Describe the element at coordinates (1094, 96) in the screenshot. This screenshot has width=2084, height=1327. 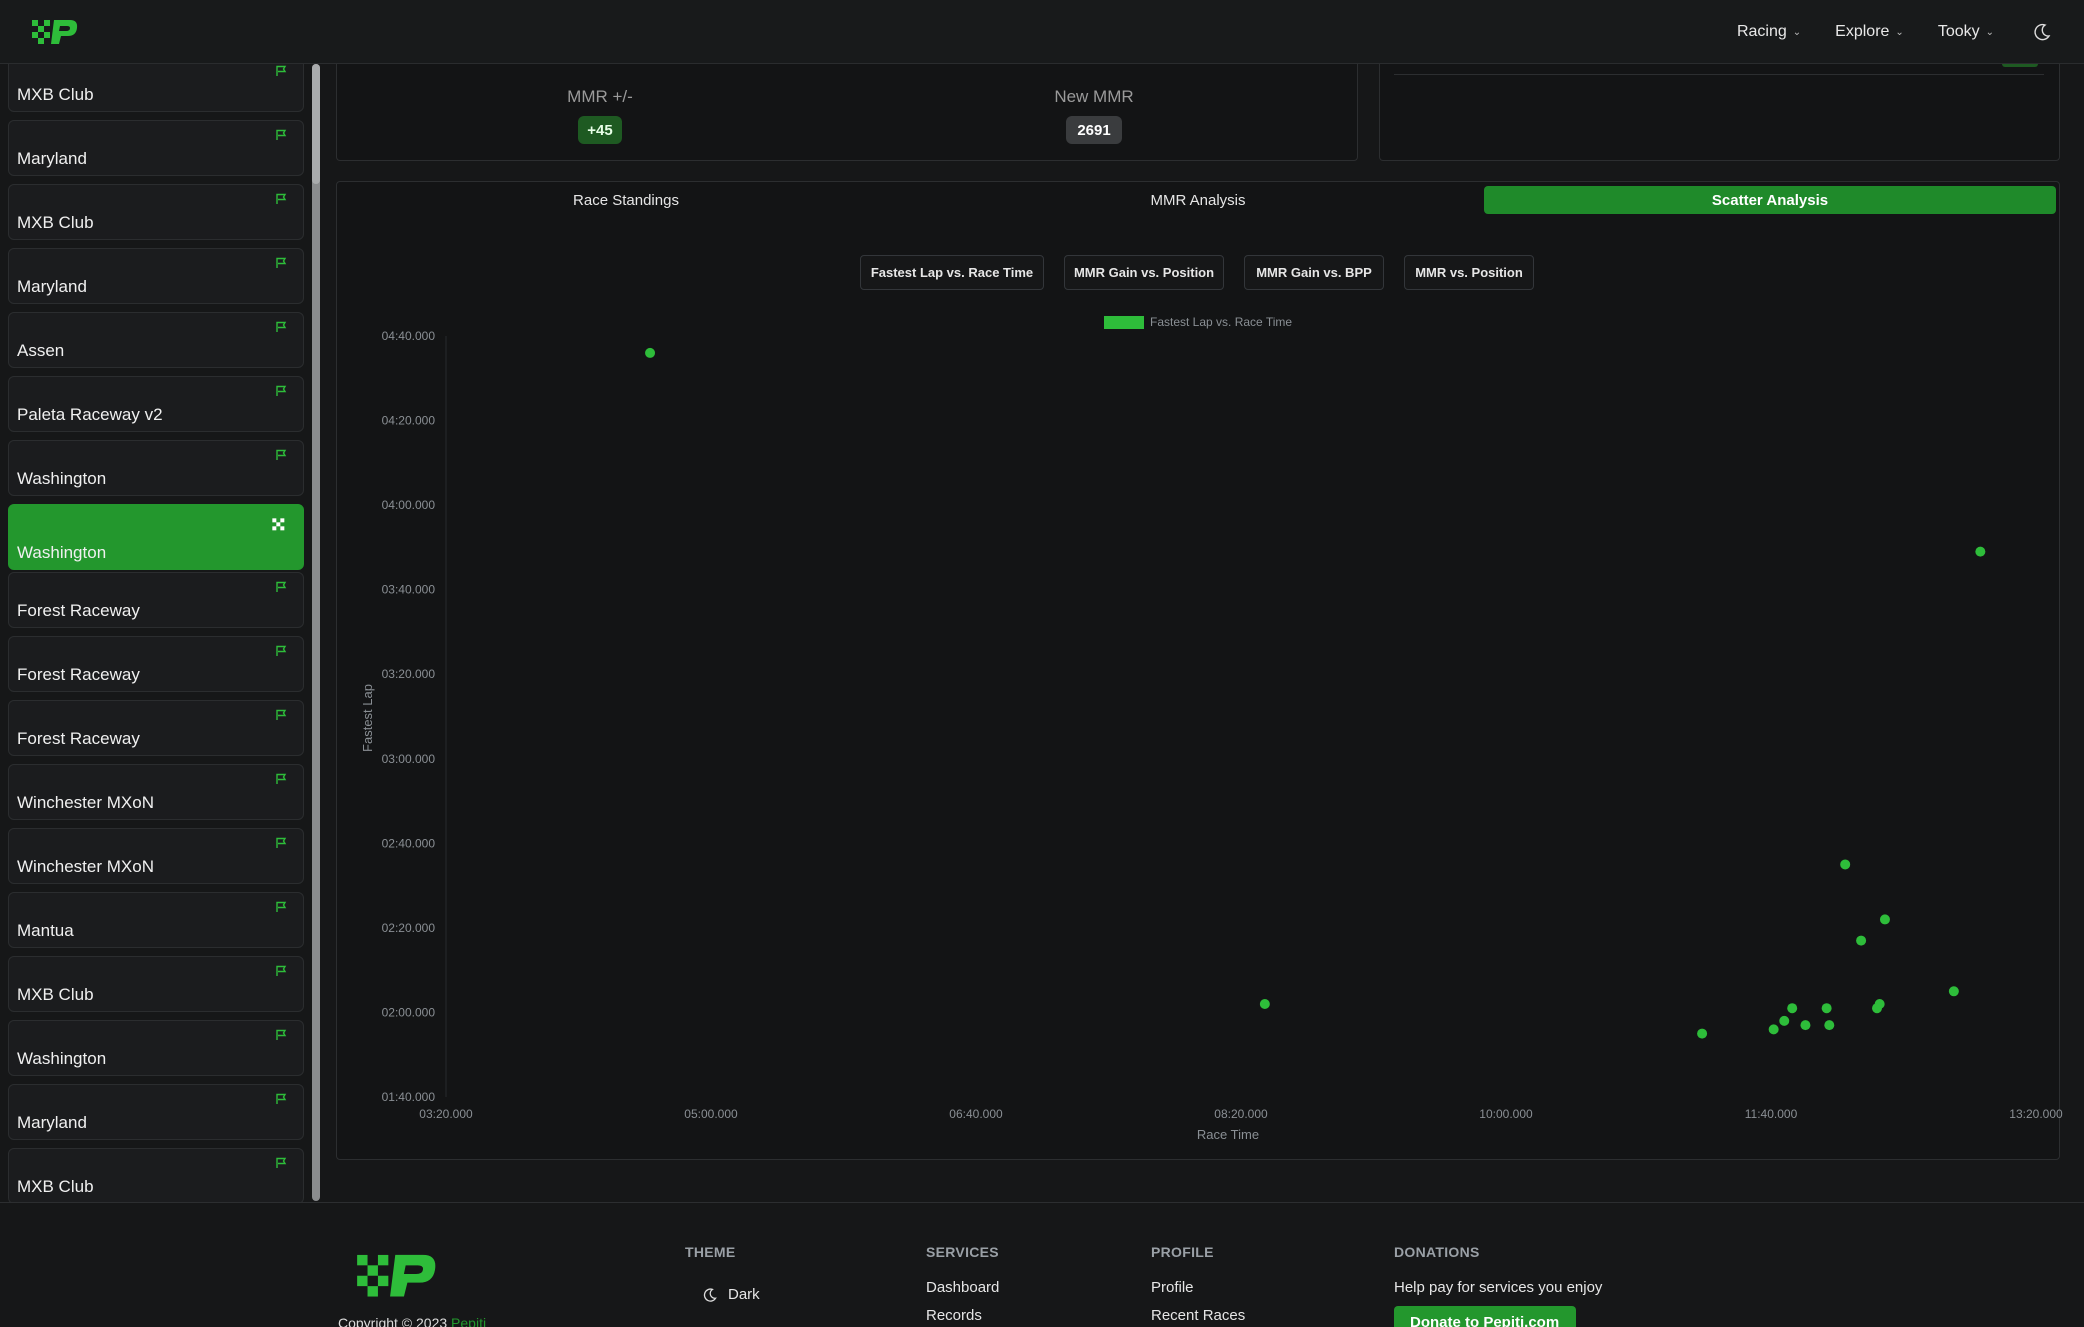
I see `new-mmr-label: New MMR` at that location.